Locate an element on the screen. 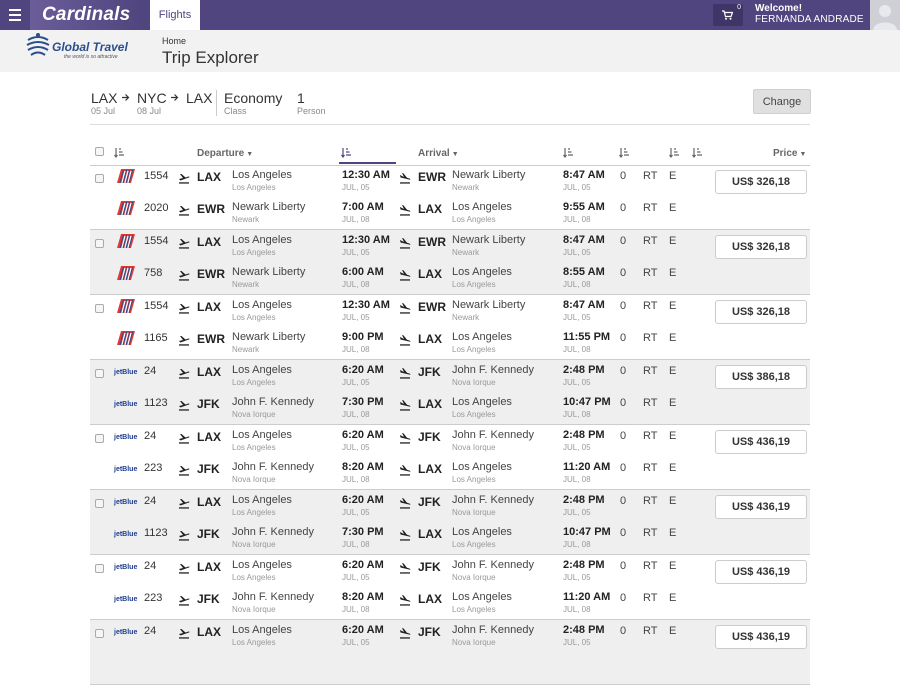 This screenshot has width=900, height=685. cart-button: 0 is located at coordinates (728, 15).